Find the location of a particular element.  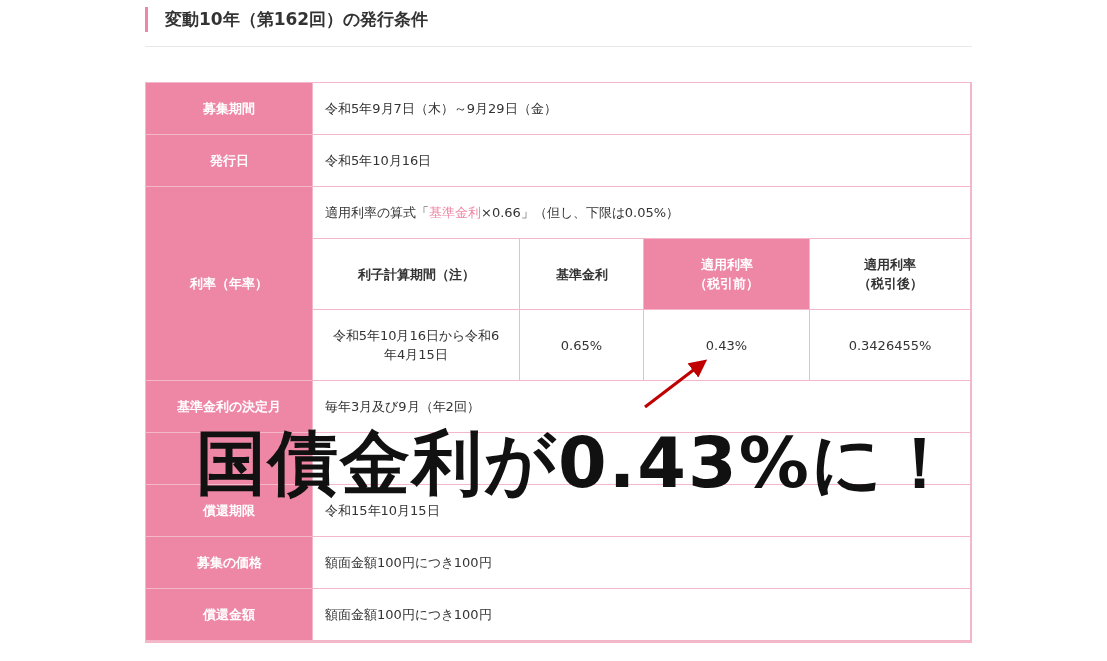

table-cell: 0.3426455% is located at coordinates (889, 345).